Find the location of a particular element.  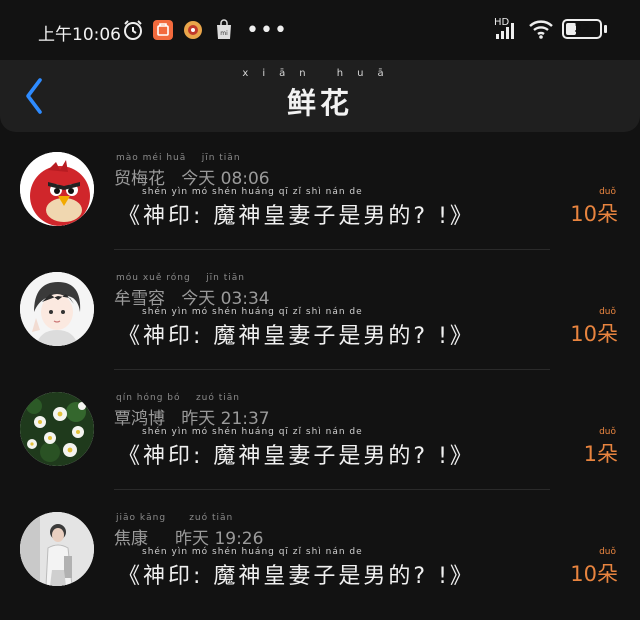

time-label: 21:37 is located at coordinates (245, 419).